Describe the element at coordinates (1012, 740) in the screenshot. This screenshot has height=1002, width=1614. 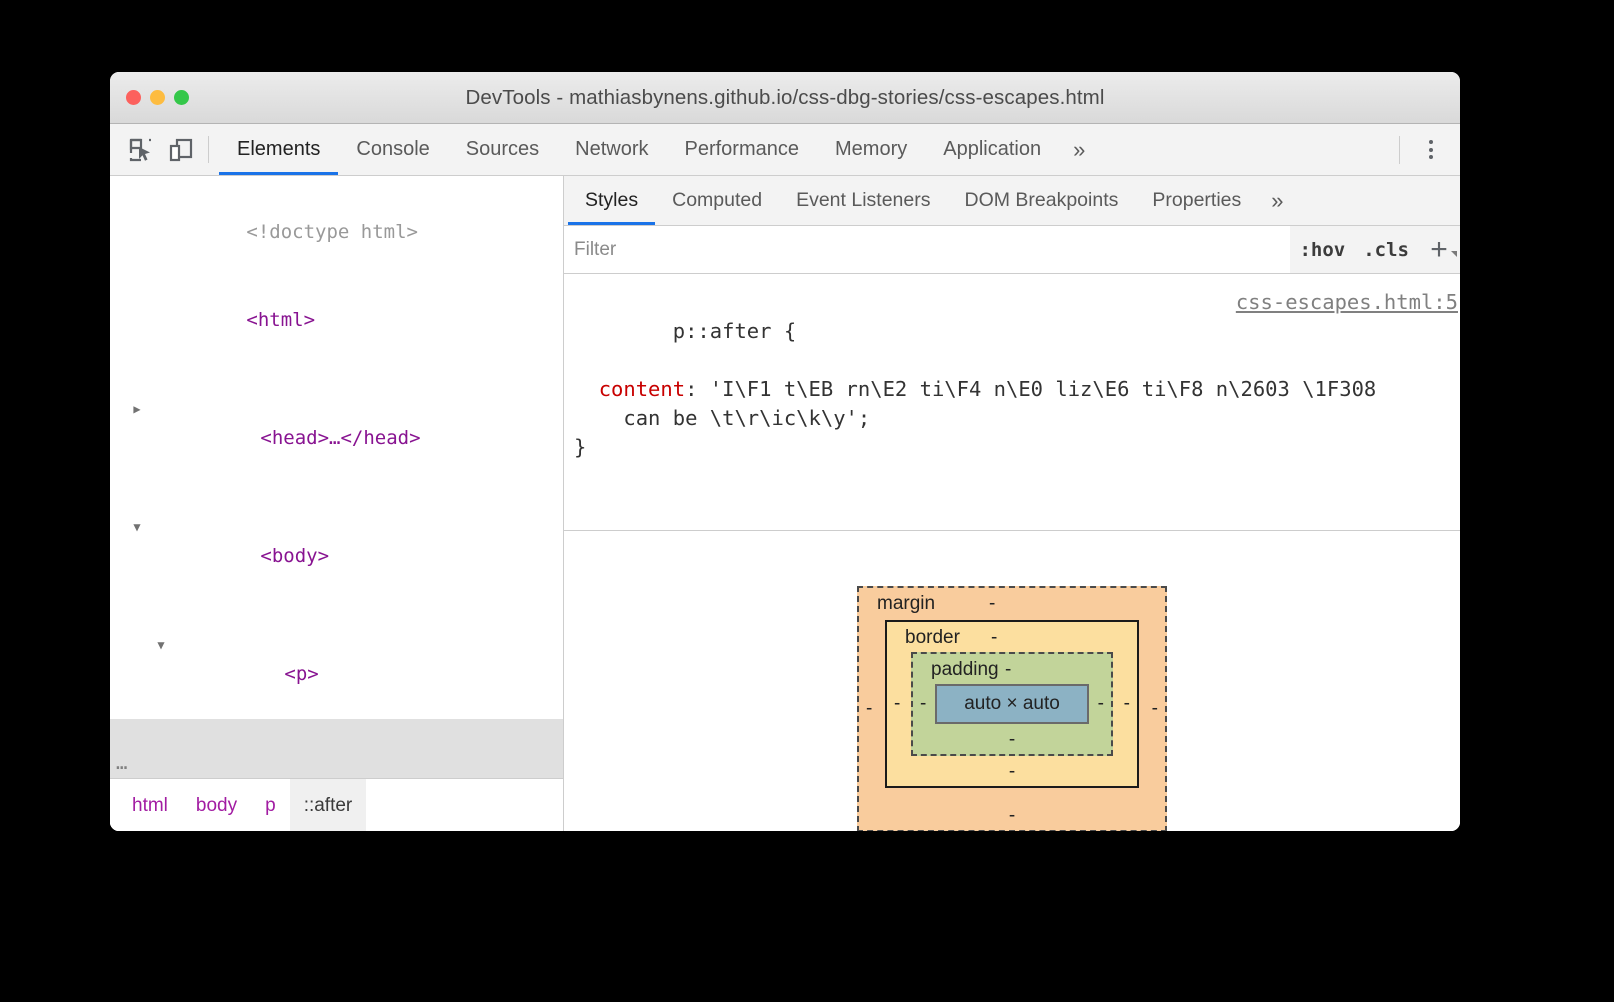
I see `box-model-padding-bottom: -` at that location.